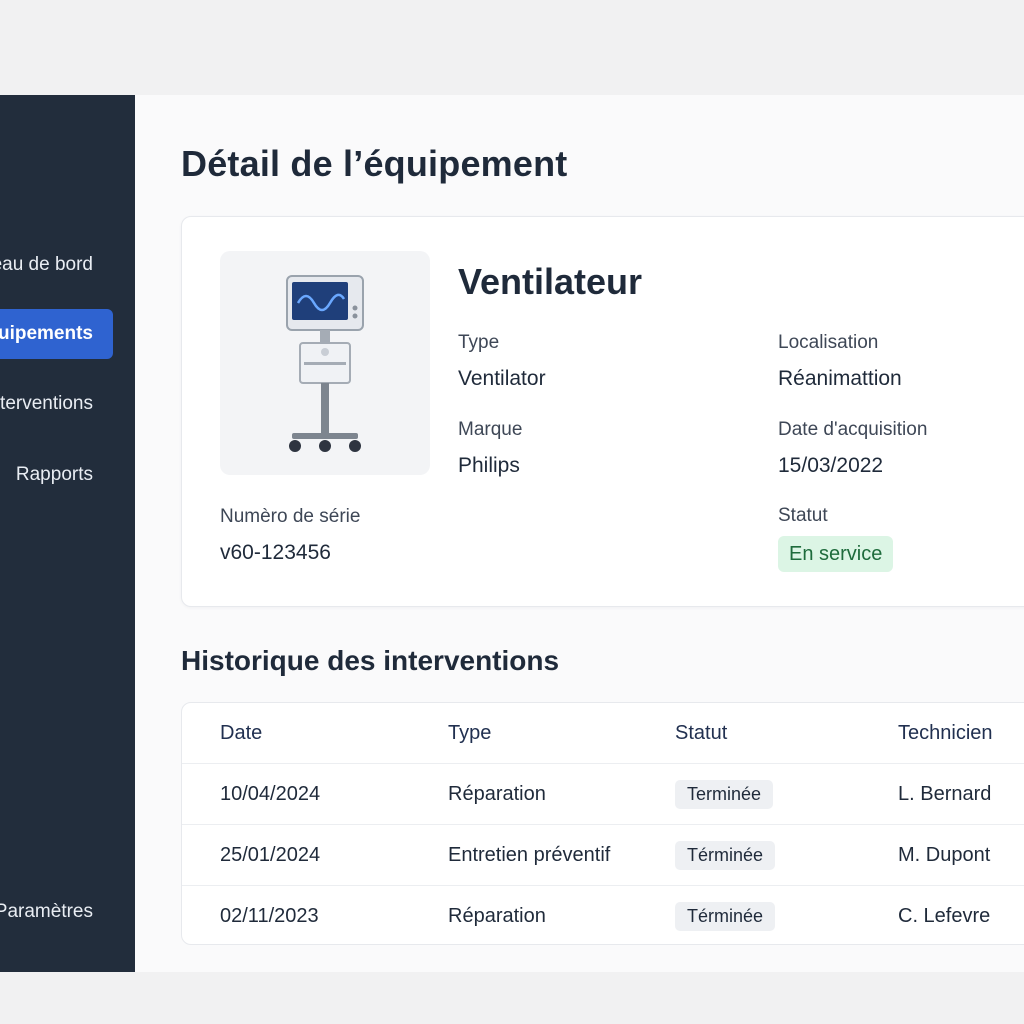  What do you see at coordinates (853, 429) in the screenshot?
I see `acquisition-date-label: Date d'acquisition` at bounding box center [853, 429].